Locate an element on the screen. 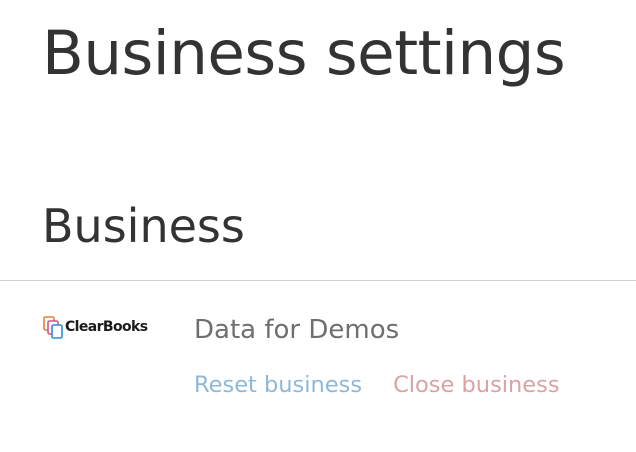 The width and height of the screenshot is (636, 452). logo-text: ClearBooks is located at coordinates (106, 327).